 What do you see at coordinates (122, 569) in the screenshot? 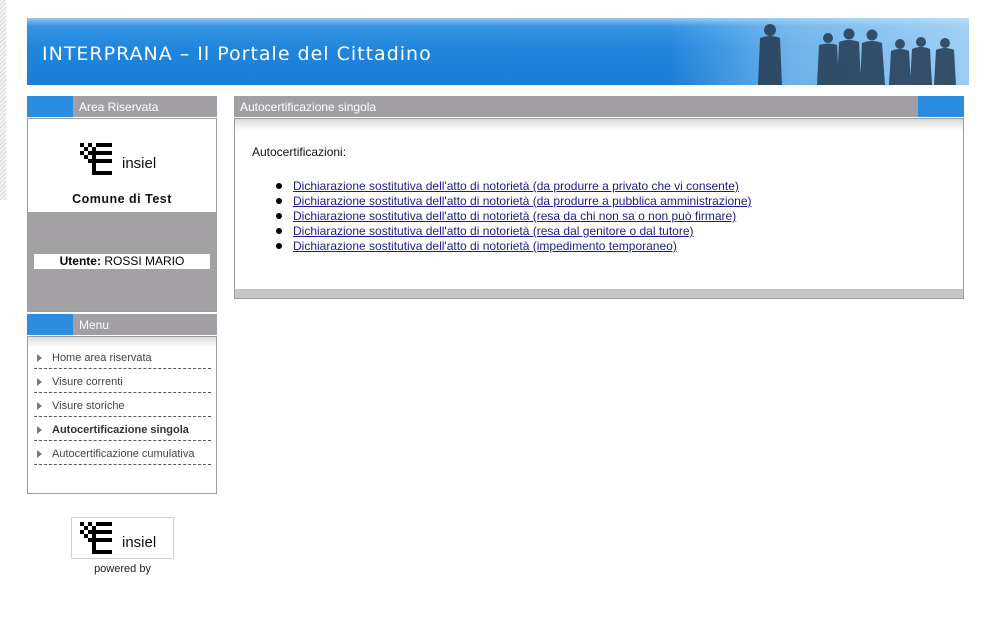
I see `powered-by-caption: powered by` at bounding box center [122, 569].